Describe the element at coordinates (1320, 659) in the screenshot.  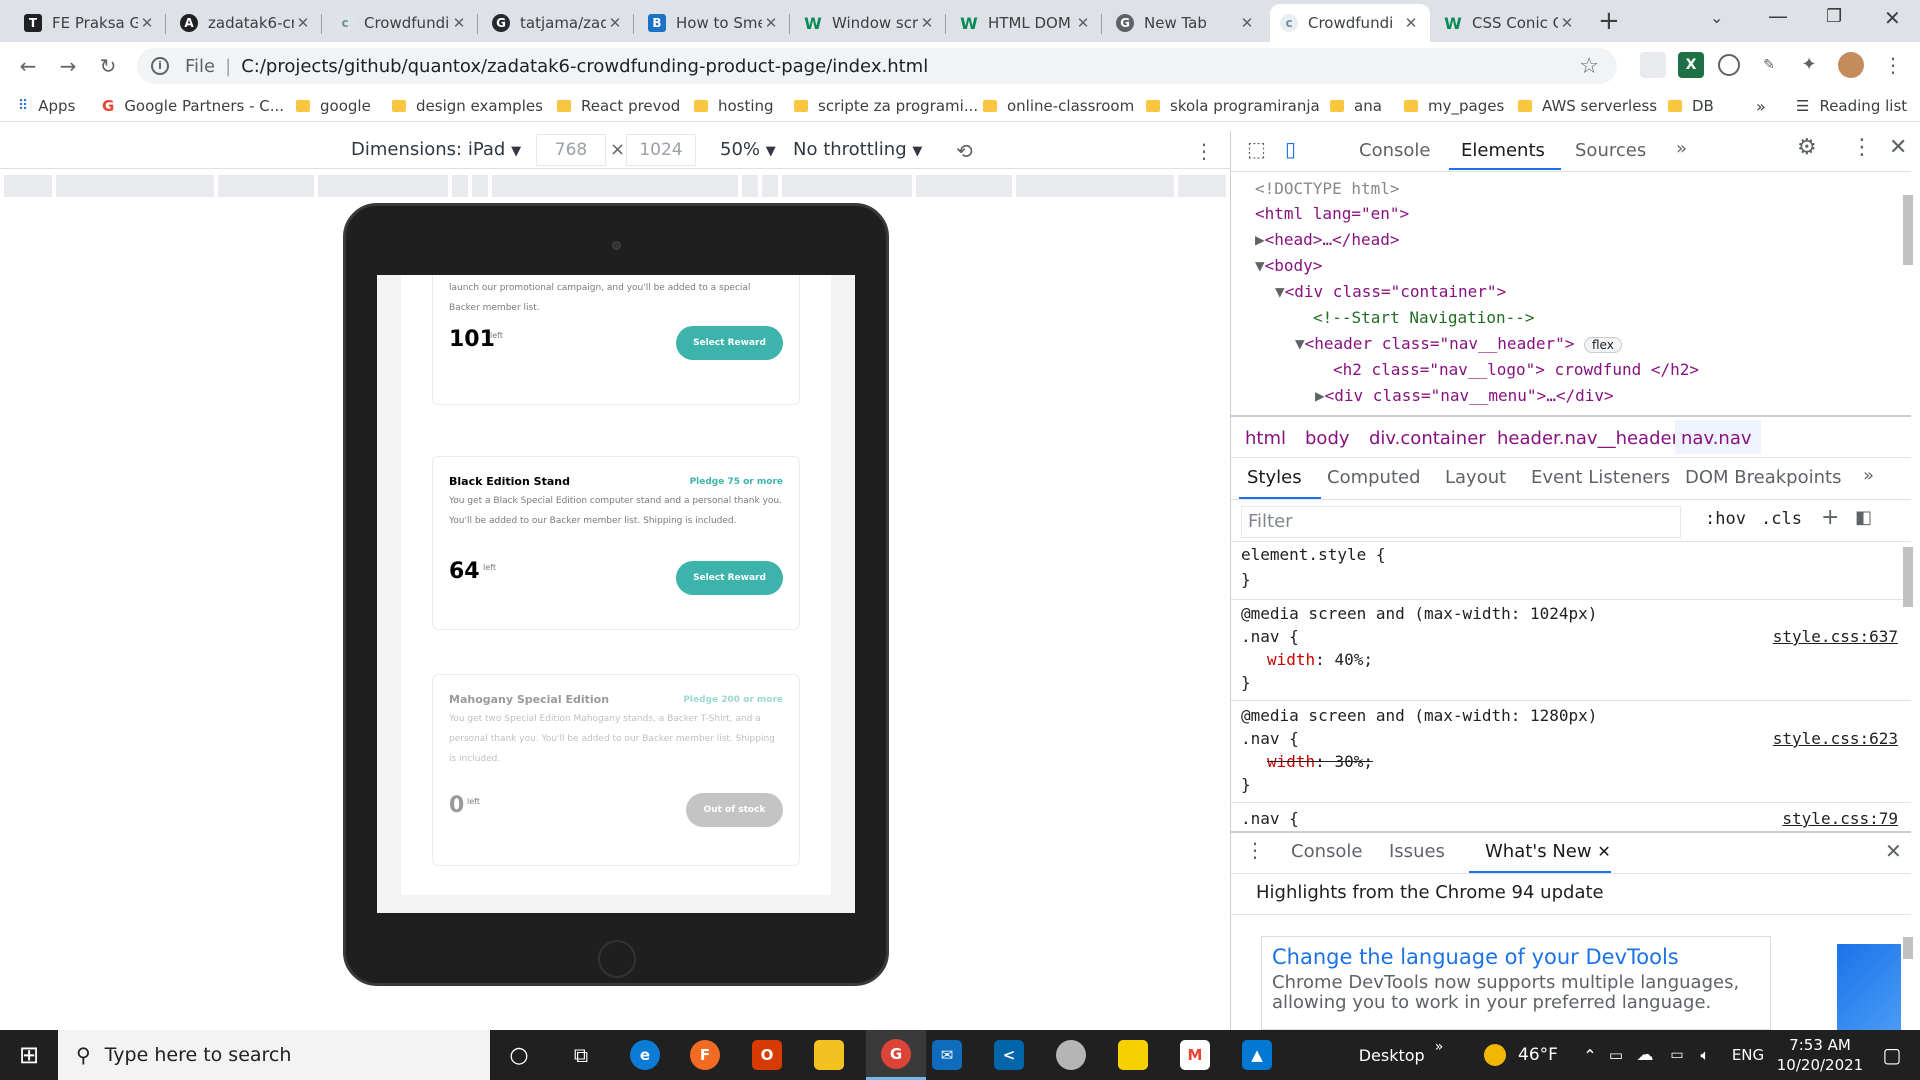
I see `css-declaration: width: 40%;` at that location.